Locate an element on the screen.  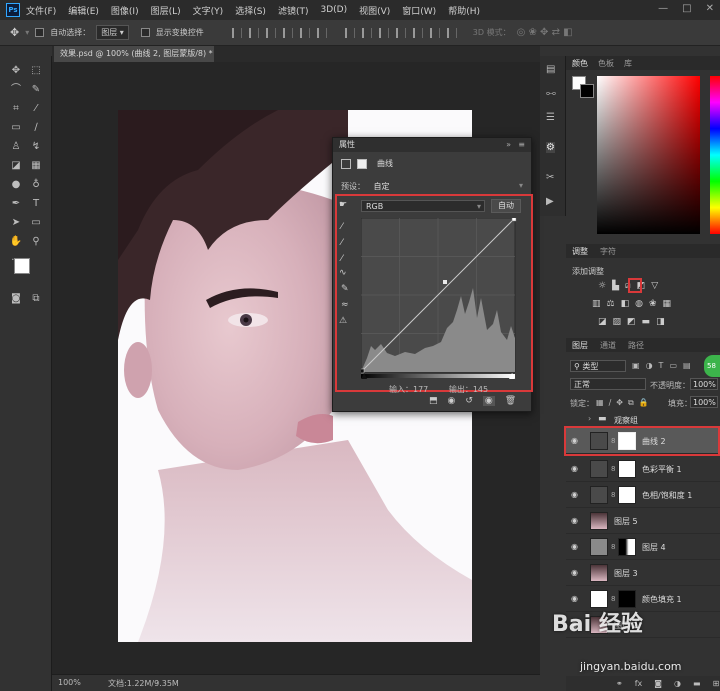
dodge-tool-icon: ♁ is located at coordinates (36, 185).